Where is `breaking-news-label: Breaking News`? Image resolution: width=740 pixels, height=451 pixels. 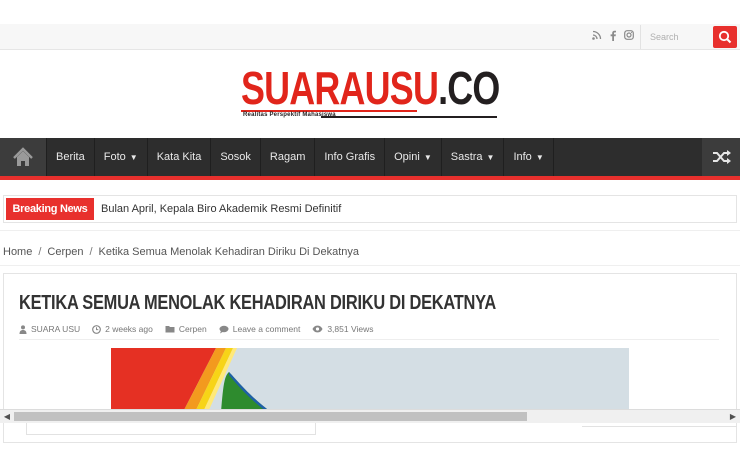 breaking-news-label: Breaking News is located at coordinates (50, 209).